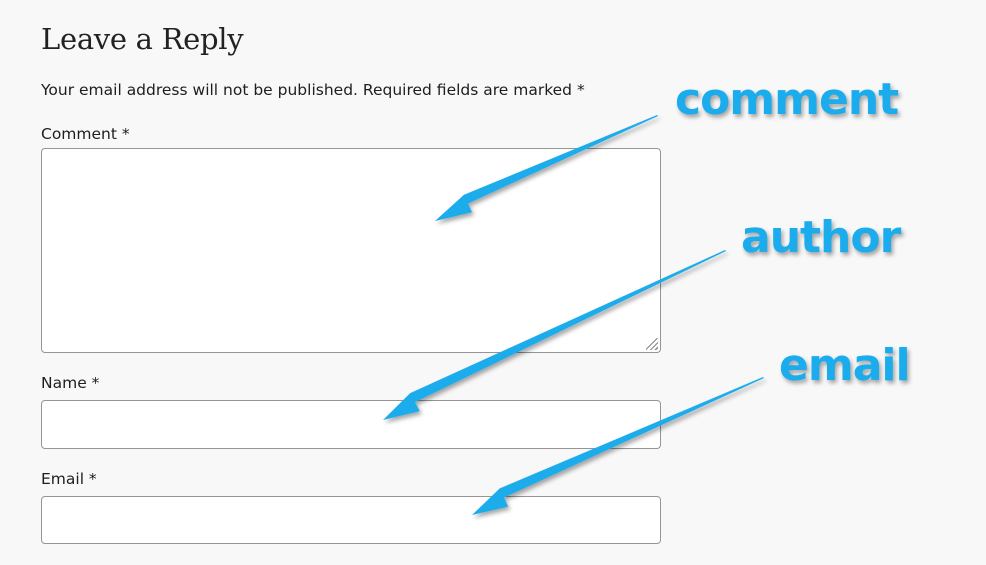 This screenshot has width=986, height=565. What do you see at coordinates (554, 335) in the screenshot?
I see `author-arrow` at bounding box center [554, 335].